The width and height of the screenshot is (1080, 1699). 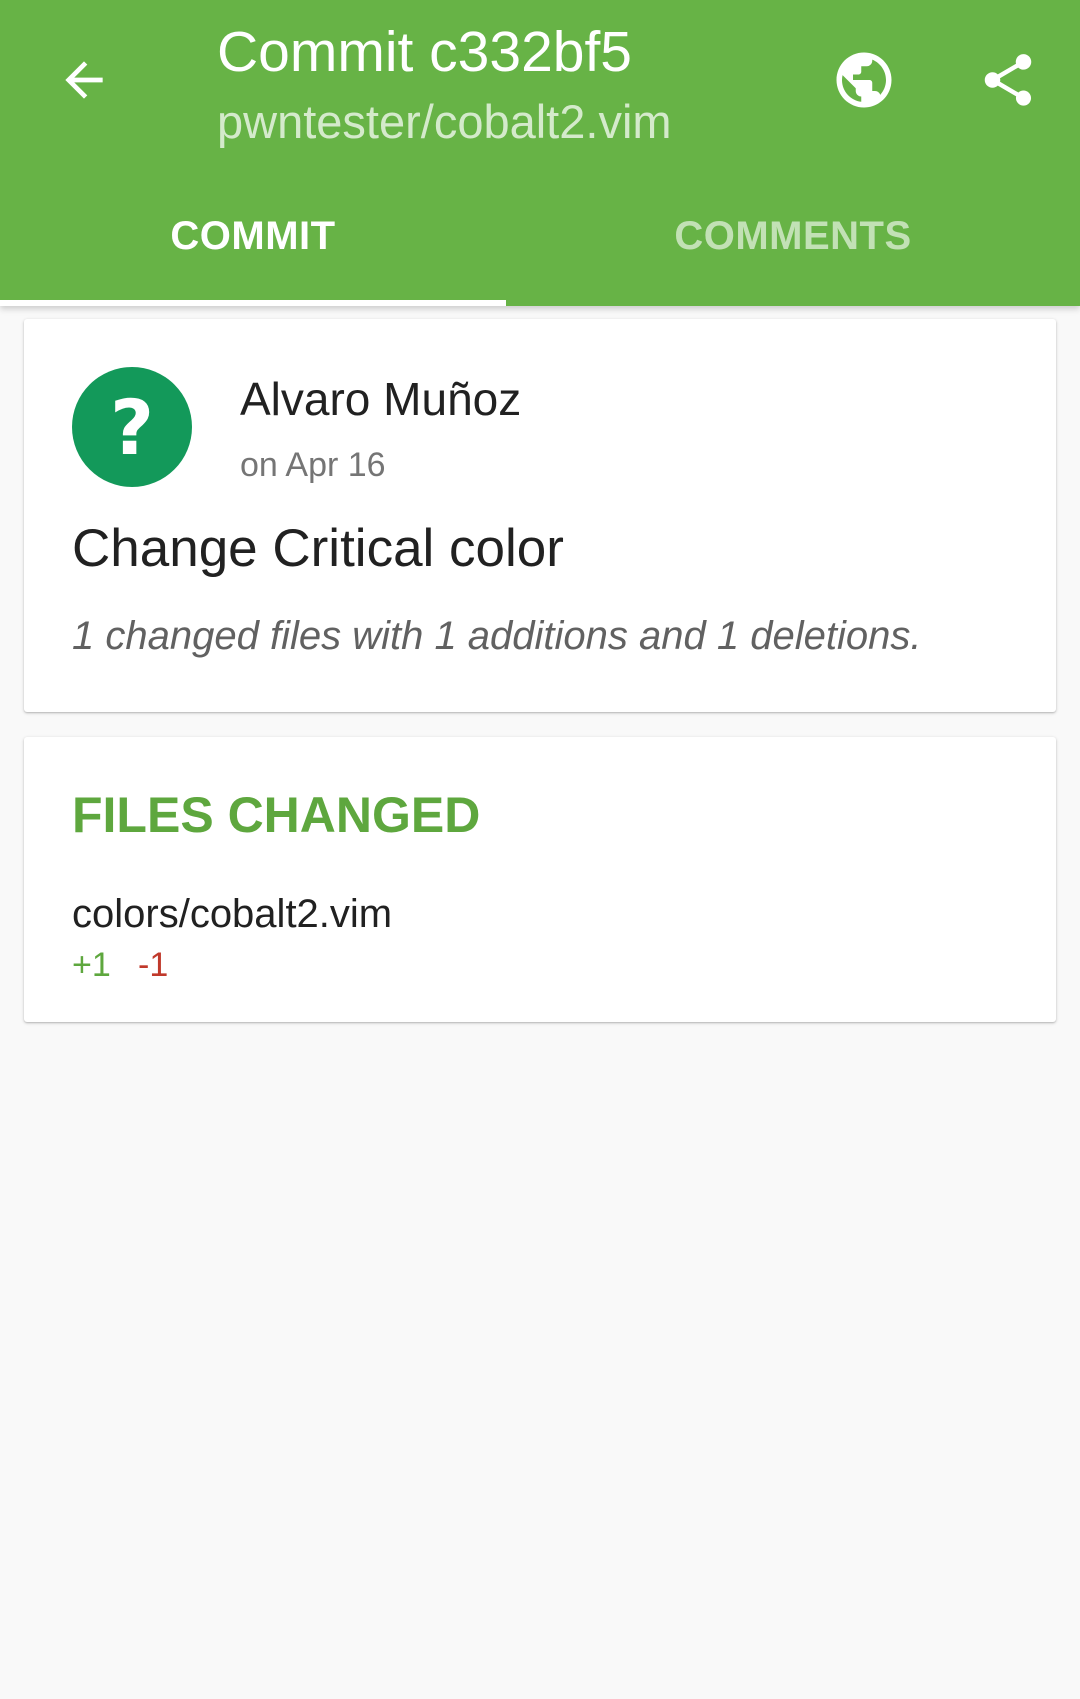 I want to click on avatar: ?, so click(x=132, y=427).